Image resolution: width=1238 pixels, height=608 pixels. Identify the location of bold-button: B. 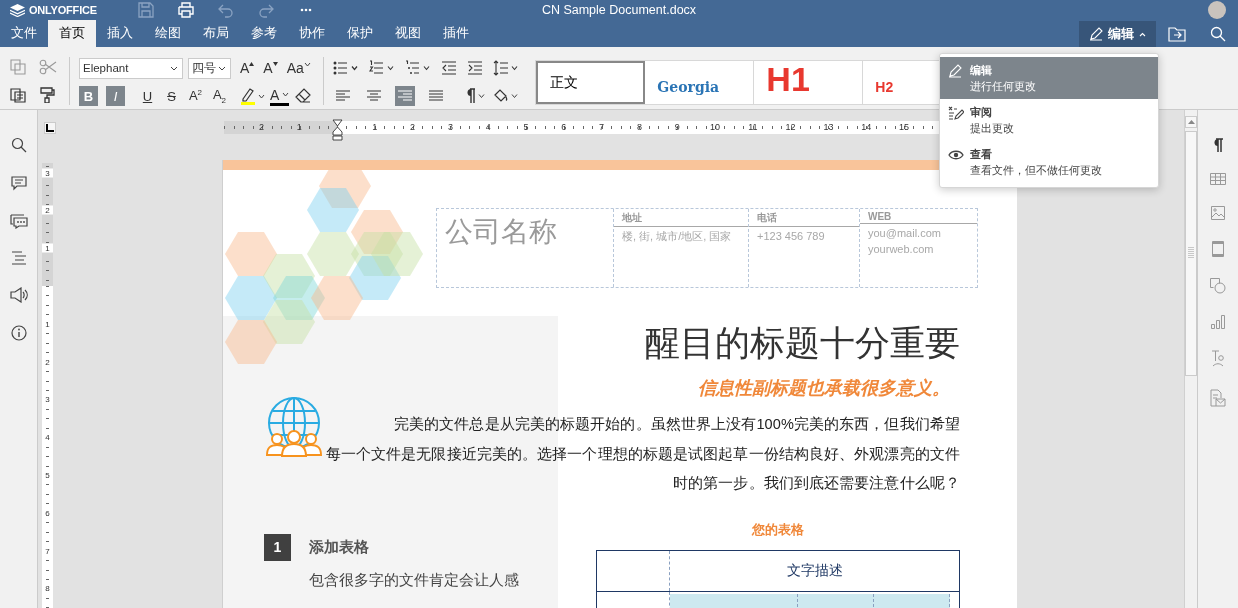
(88, 96).